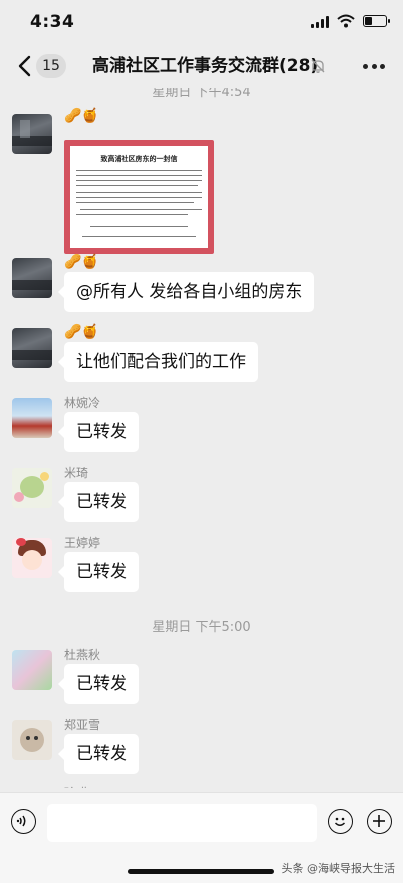 The height and width of the screenshot is (883, 403). Describe the element at coordinates (158, 362) in the screenshot. I see `message-bubble: 让他们配合我们的工作` at that location.